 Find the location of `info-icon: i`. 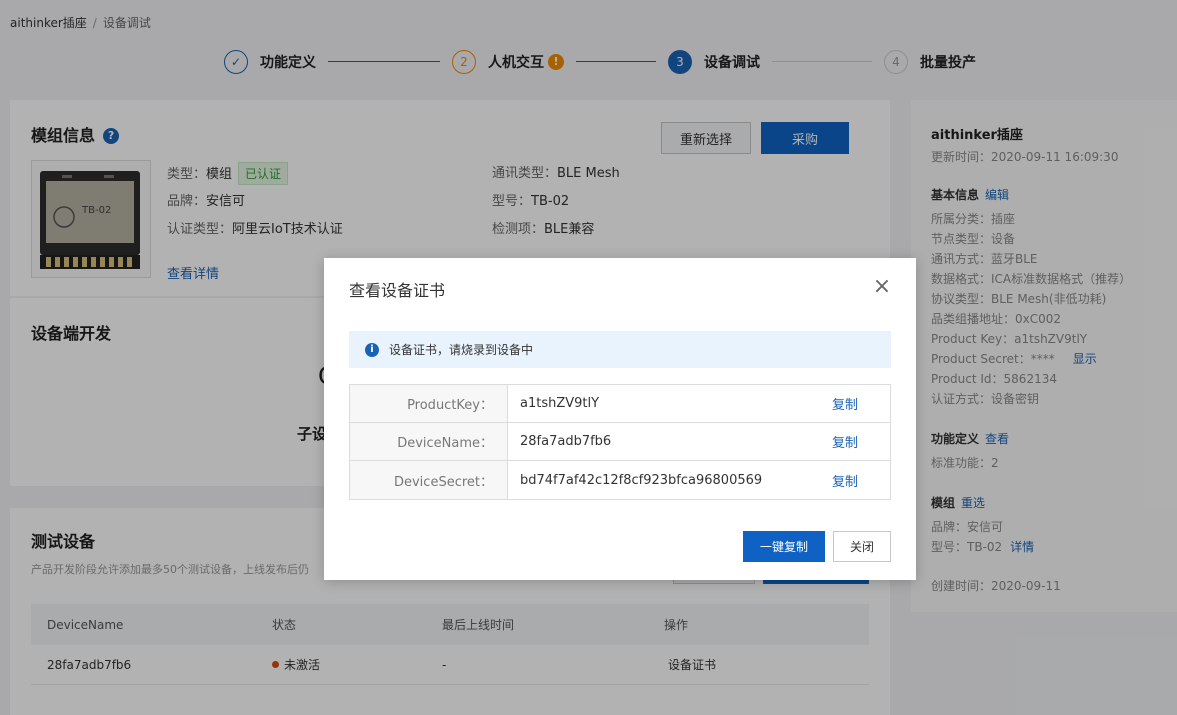

info-icon: i is located at coordinates (372, 349).